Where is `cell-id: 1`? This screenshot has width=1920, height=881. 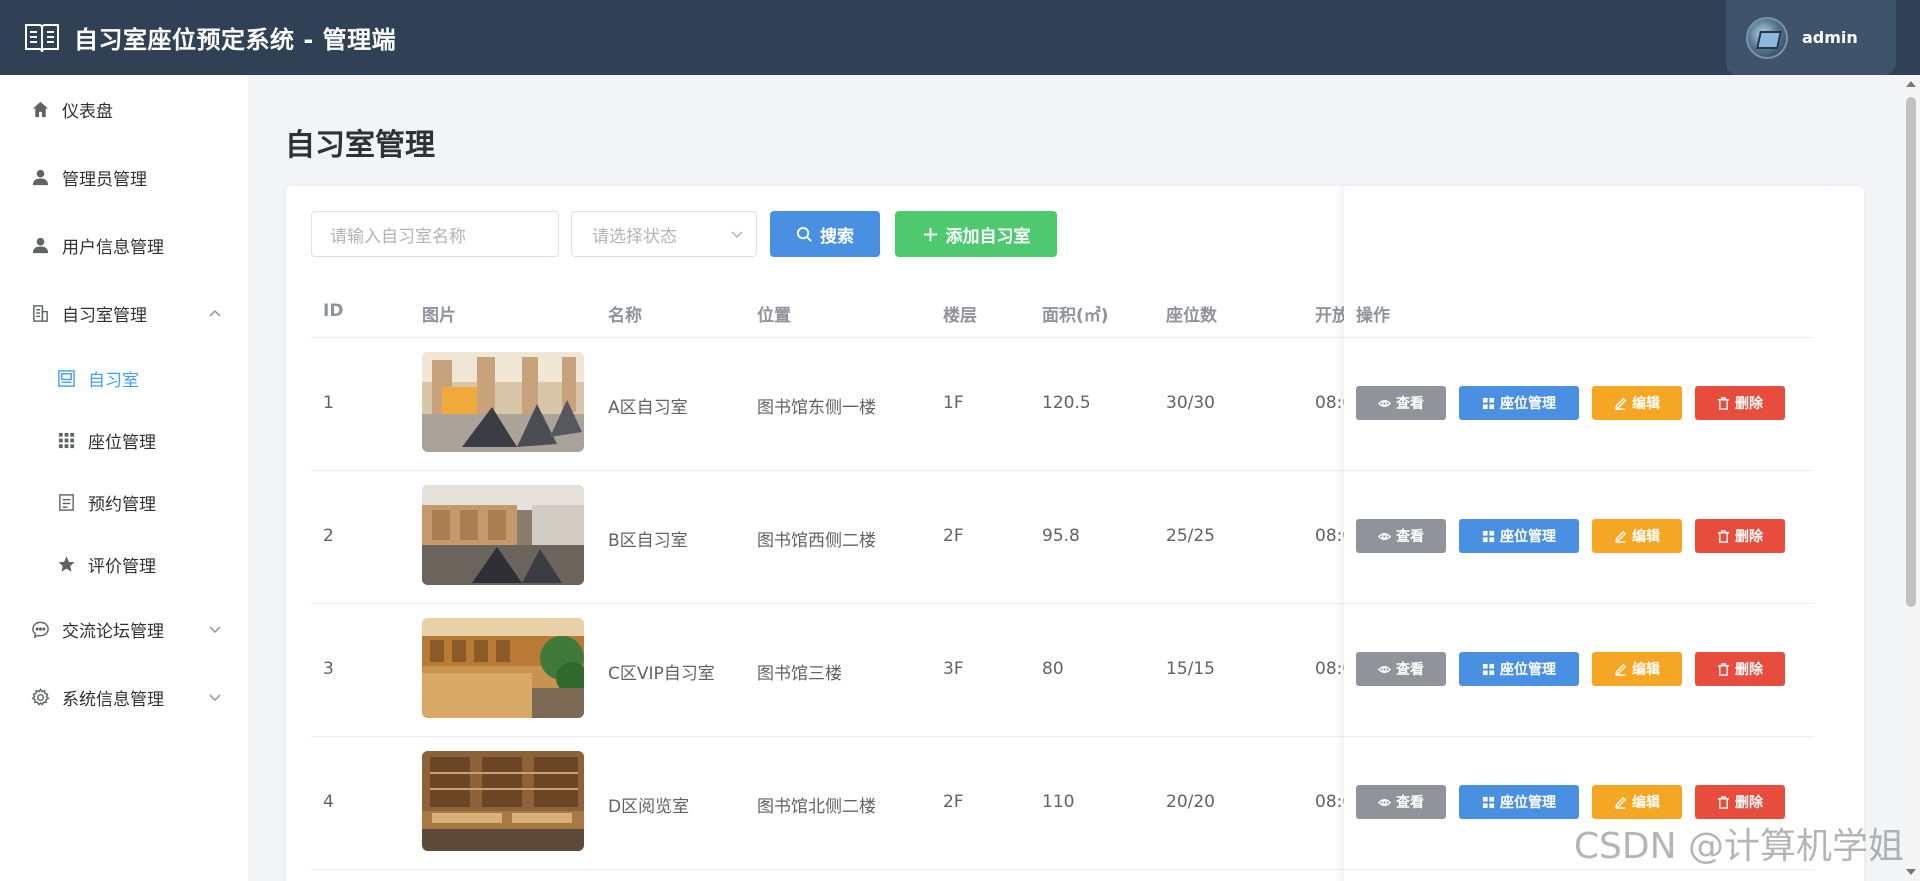 cell-id: 1 is located at coordinates (328, 403).